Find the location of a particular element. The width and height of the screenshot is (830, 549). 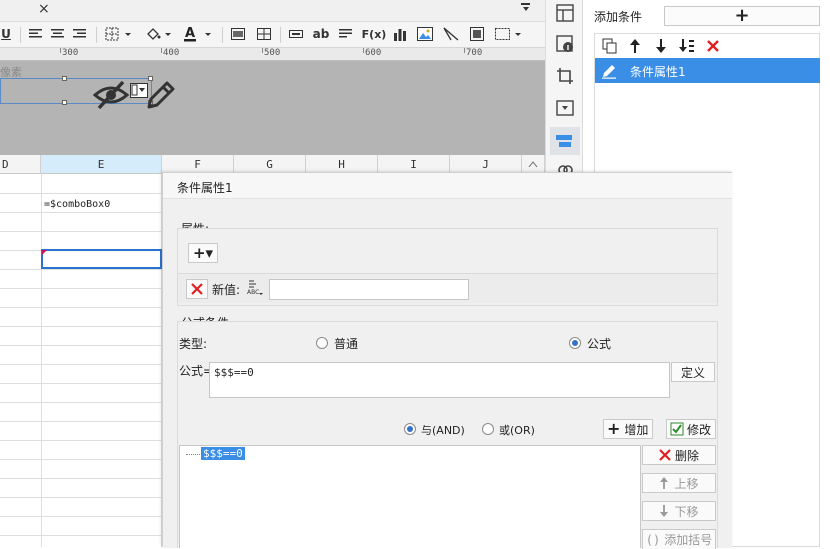

define-button: 定义 is located at coordinates (693, 372).